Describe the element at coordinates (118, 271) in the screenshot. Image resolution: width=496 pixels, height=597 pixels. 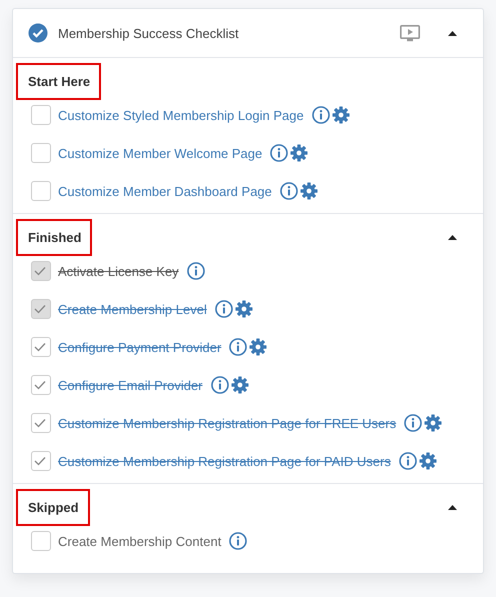
I see `task-label: Activate License Key` at that location.